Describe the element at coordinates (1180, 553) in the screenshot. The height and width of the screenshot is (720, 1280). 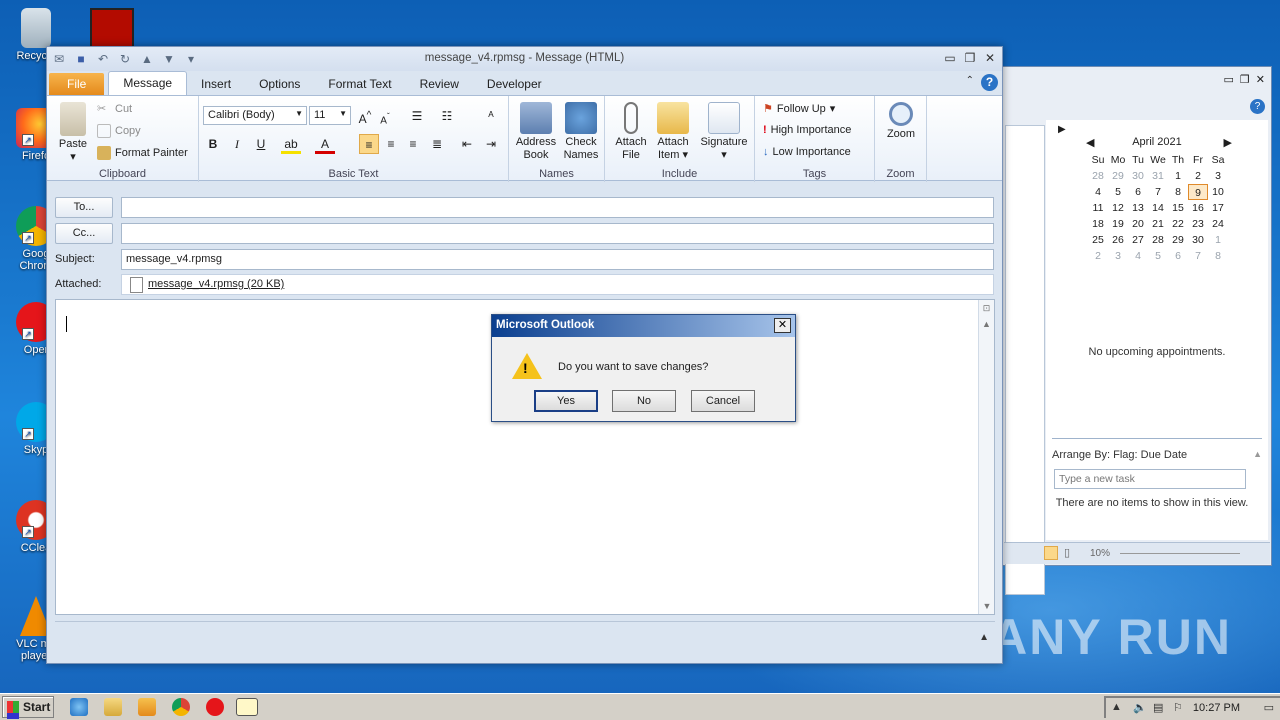
I see `zoom-slider` at that location.